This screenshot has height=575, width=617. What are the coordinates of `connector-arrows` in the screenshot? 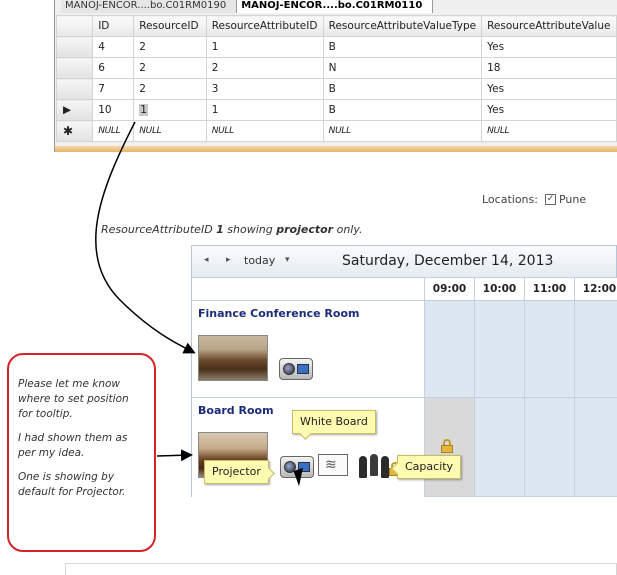 It's located at (145, 291).